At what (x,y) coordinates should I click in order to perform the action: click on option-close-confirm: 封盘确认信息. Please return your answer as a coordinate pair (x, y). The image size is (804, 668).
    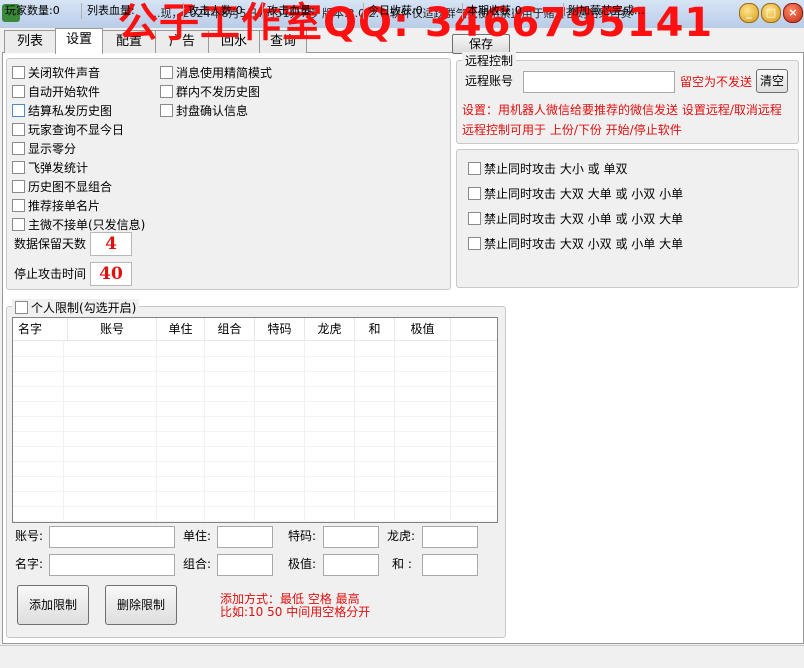
    Looking at the image, I should click on (216, 111).